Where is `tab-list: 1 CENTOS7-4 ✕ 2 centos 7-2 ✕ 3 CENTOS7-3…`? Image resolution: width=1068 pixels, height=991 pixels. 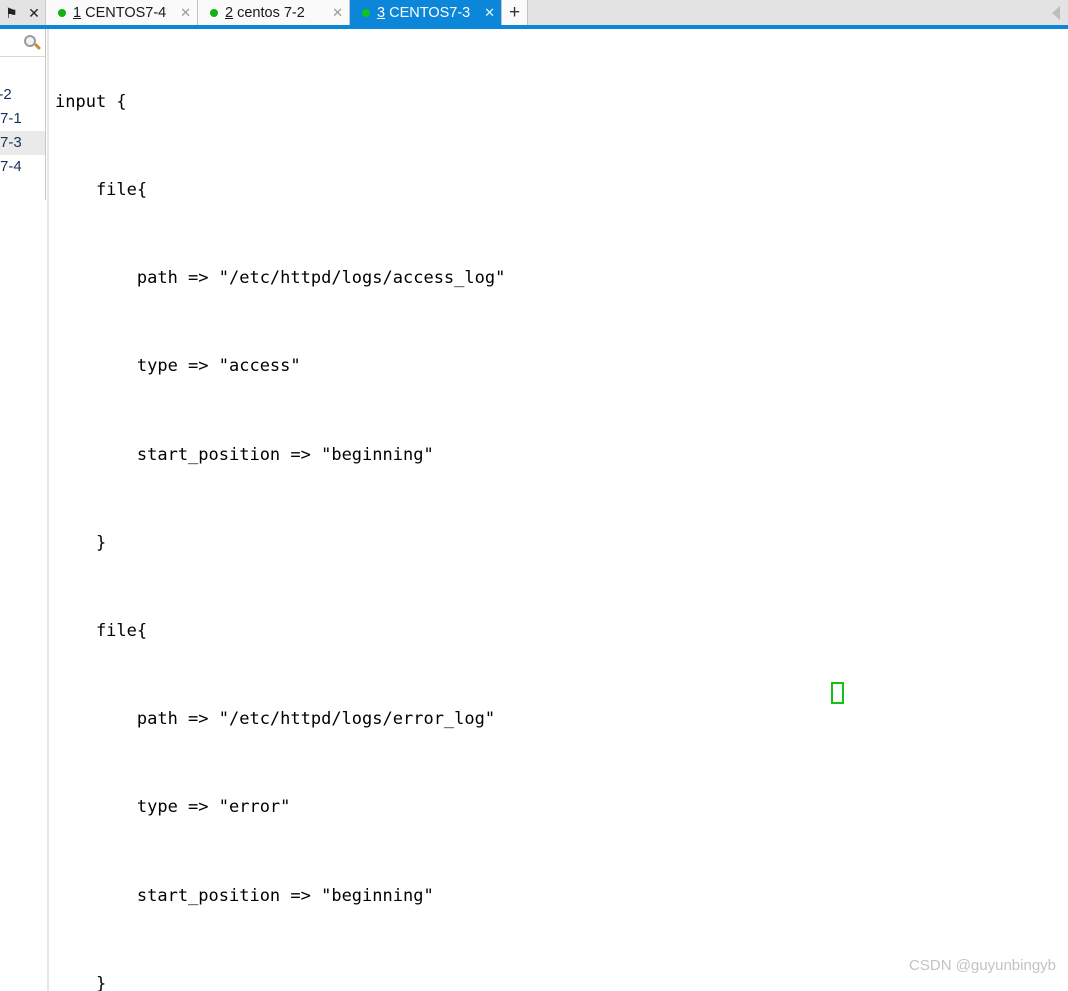 tab-list: 1 CENTOS7-4 ✕ 2 centos 7-2 ✕ 3 CENTOS7-3… is located at coordinates (287, 12).